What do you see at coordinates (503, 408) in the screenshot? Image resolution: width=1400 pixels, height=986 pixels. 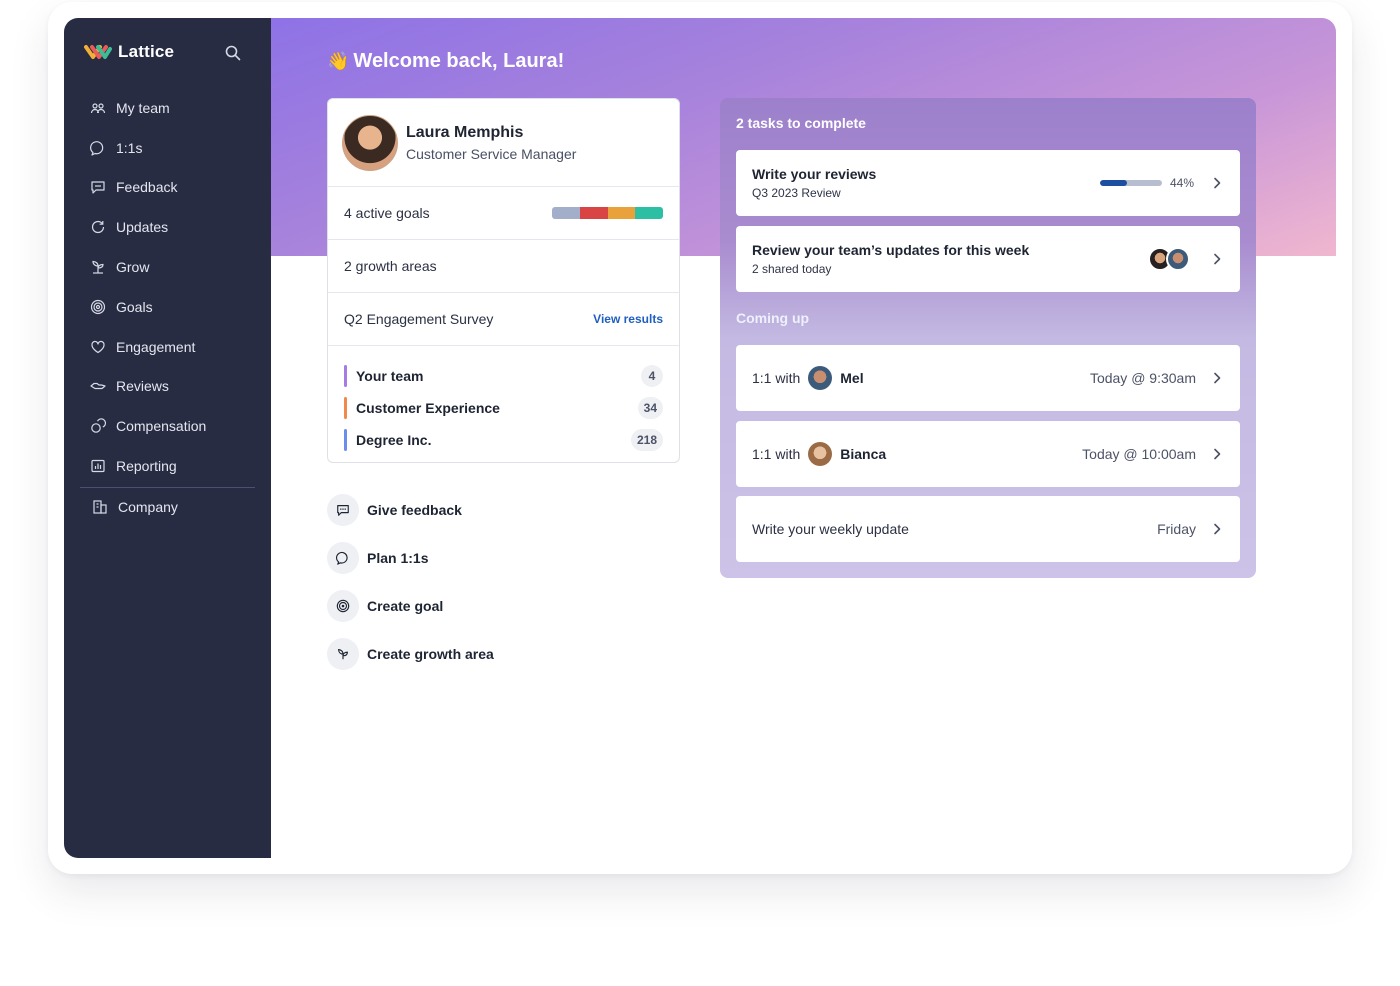 I see `team-row-customer-experience: Customer Experience 34` at bounding box center [503, 408].